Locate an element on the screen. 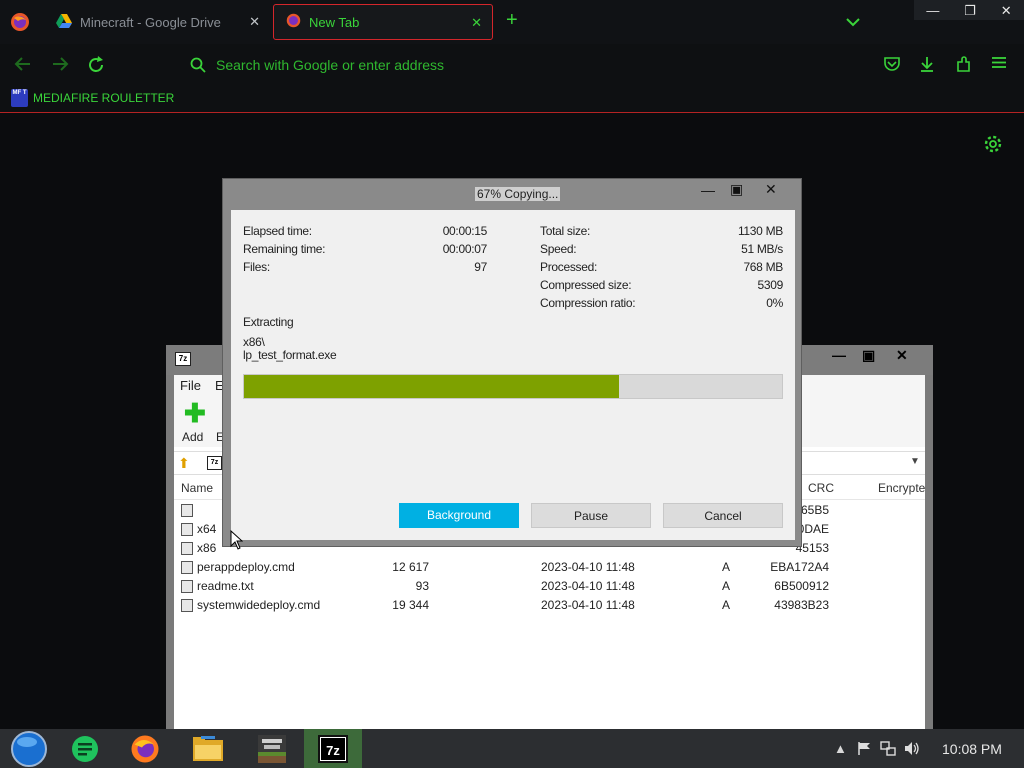 The image size is (1024, 768). file-list-row: readme.txt 93 2023-04-10 11:48 A 6B500912 is located at coordinates (549, 586).